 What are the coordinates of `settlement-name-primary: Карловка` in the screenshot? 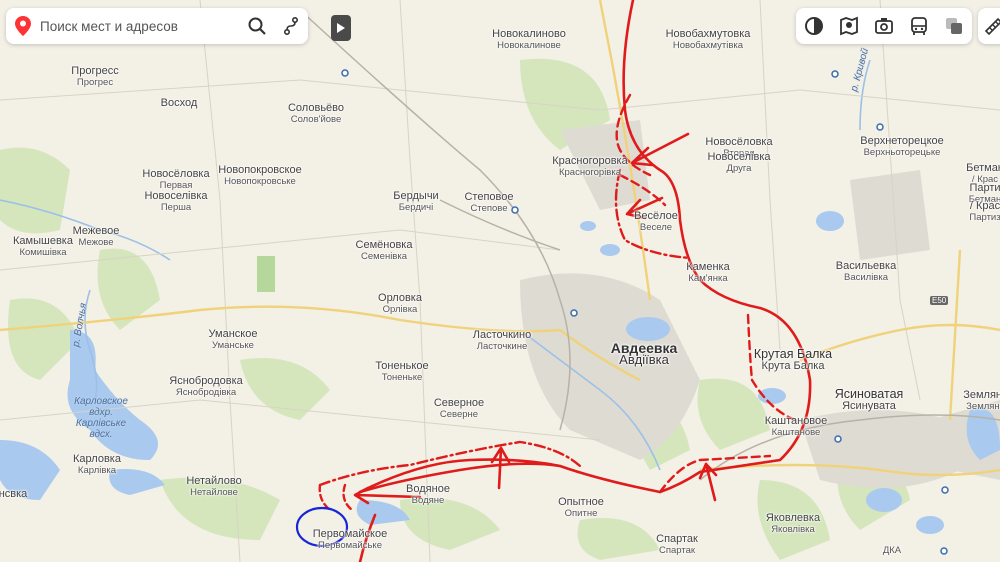 It's located at (97, 459).